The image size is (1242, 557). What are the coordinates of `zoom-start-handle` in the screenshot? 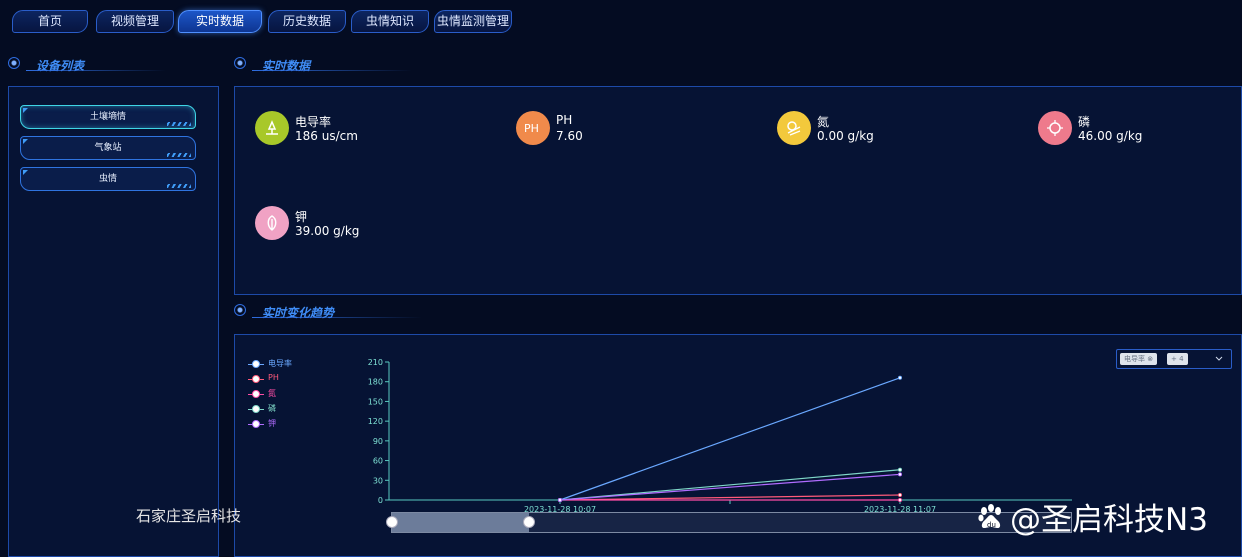 It's located at (392, 522).